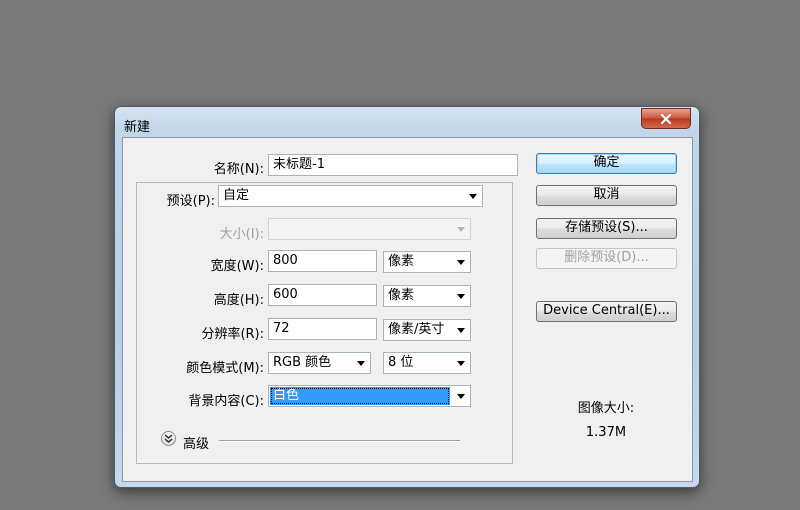  I want to click on advanced-label: 高级, so click(196, 442).